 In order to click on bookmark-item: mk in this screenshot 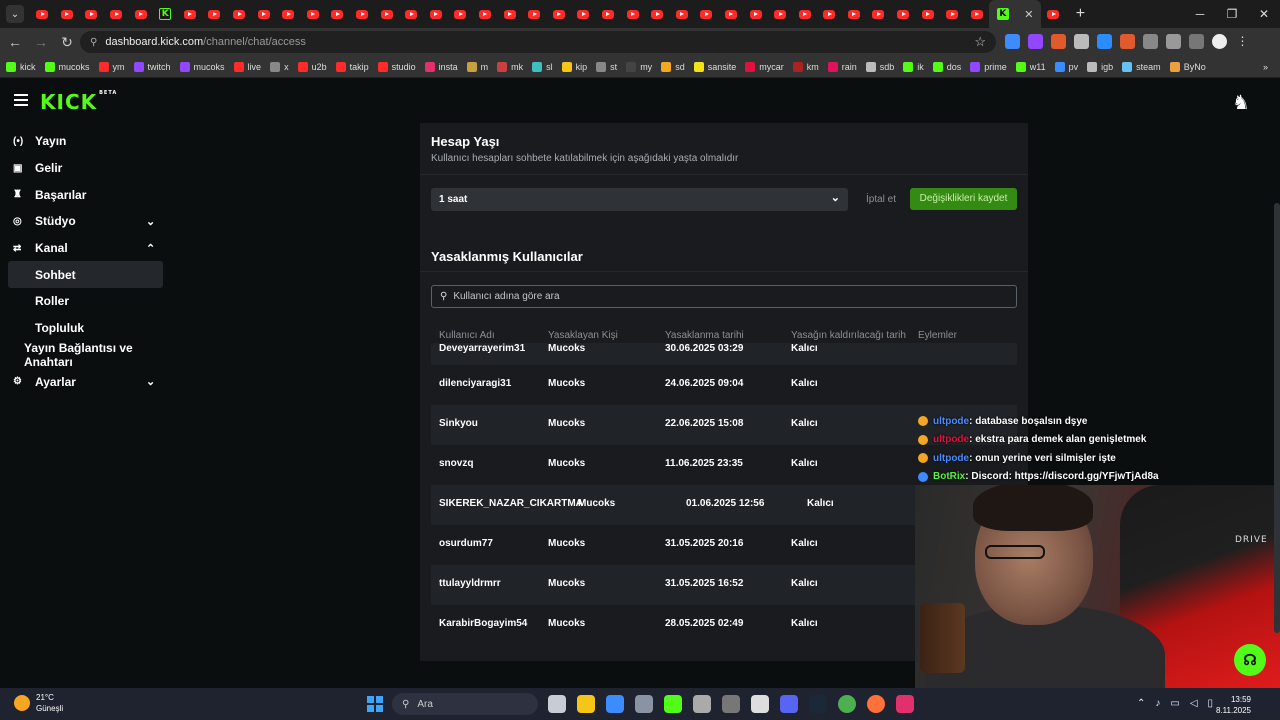, I will do `click(510, 66)`.